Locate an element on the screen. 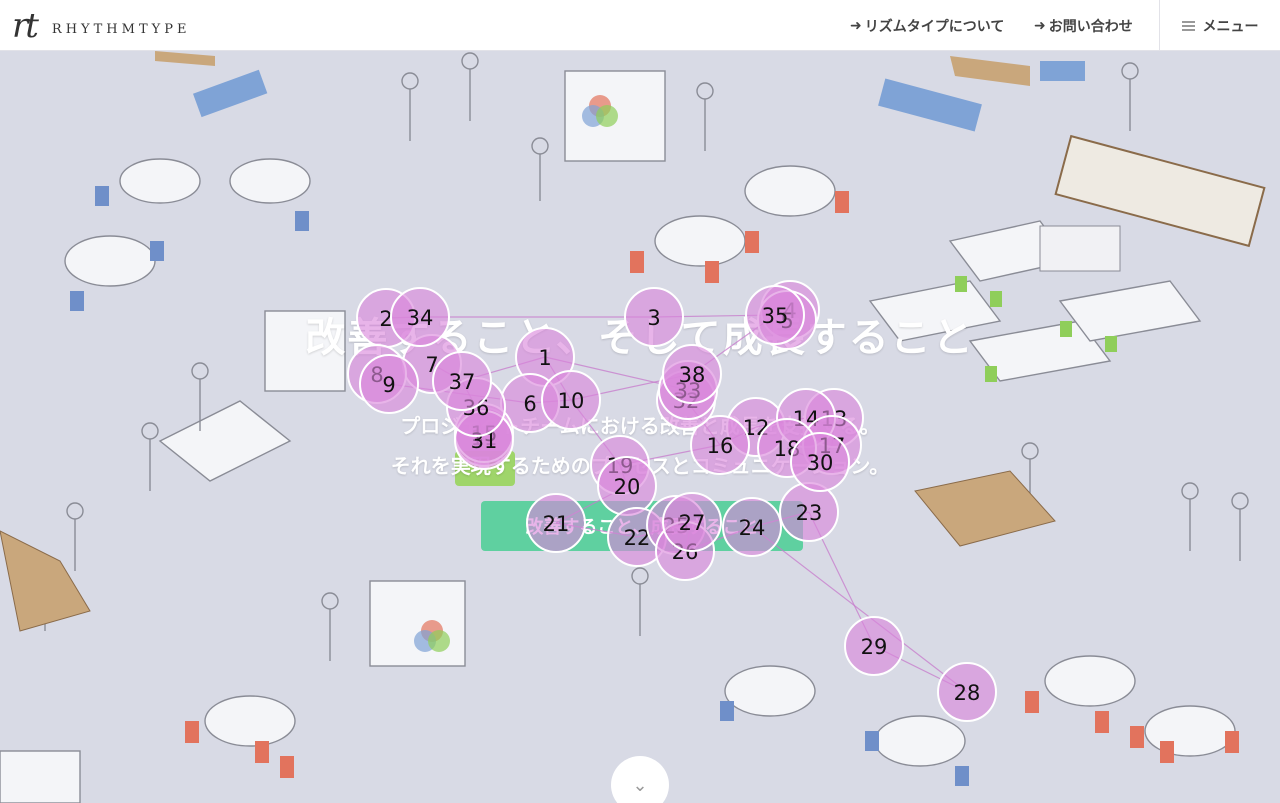  bubble-10: 10 is located at coordinates (571, 400).